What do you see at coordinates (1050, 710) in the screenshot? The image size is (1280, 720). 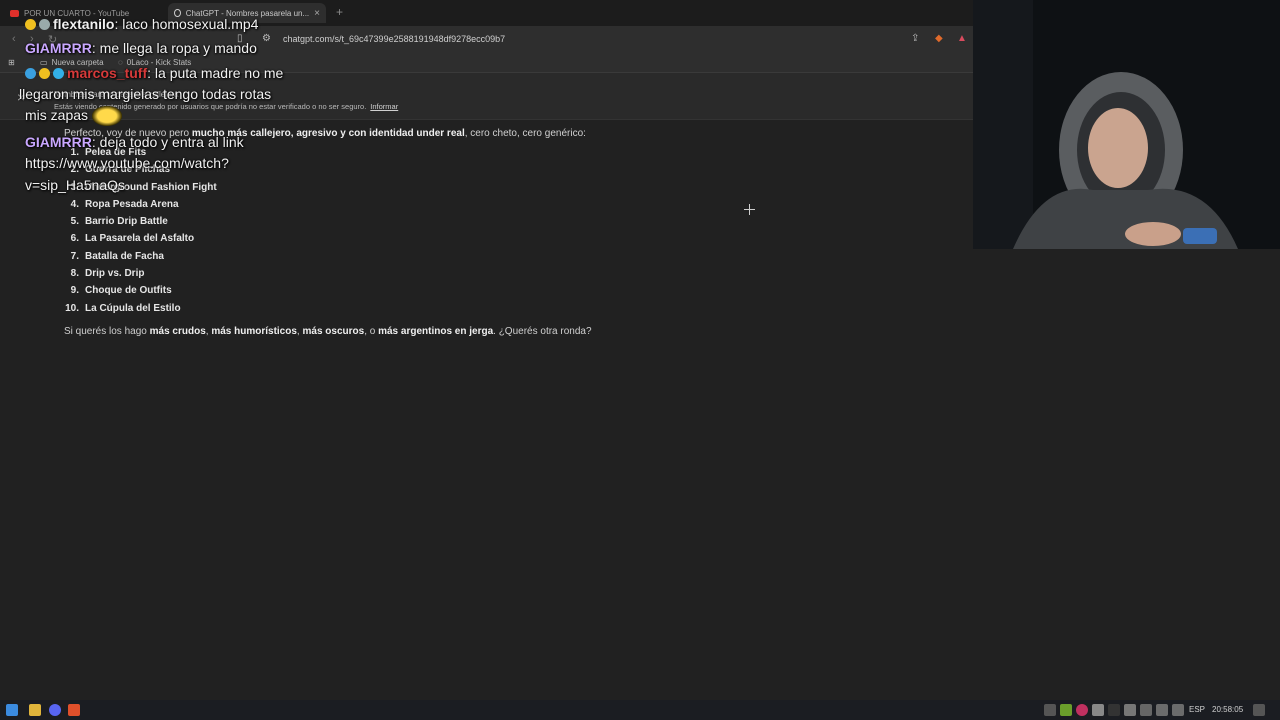 I see `tray-icon` at bounding box center [1050, 710].